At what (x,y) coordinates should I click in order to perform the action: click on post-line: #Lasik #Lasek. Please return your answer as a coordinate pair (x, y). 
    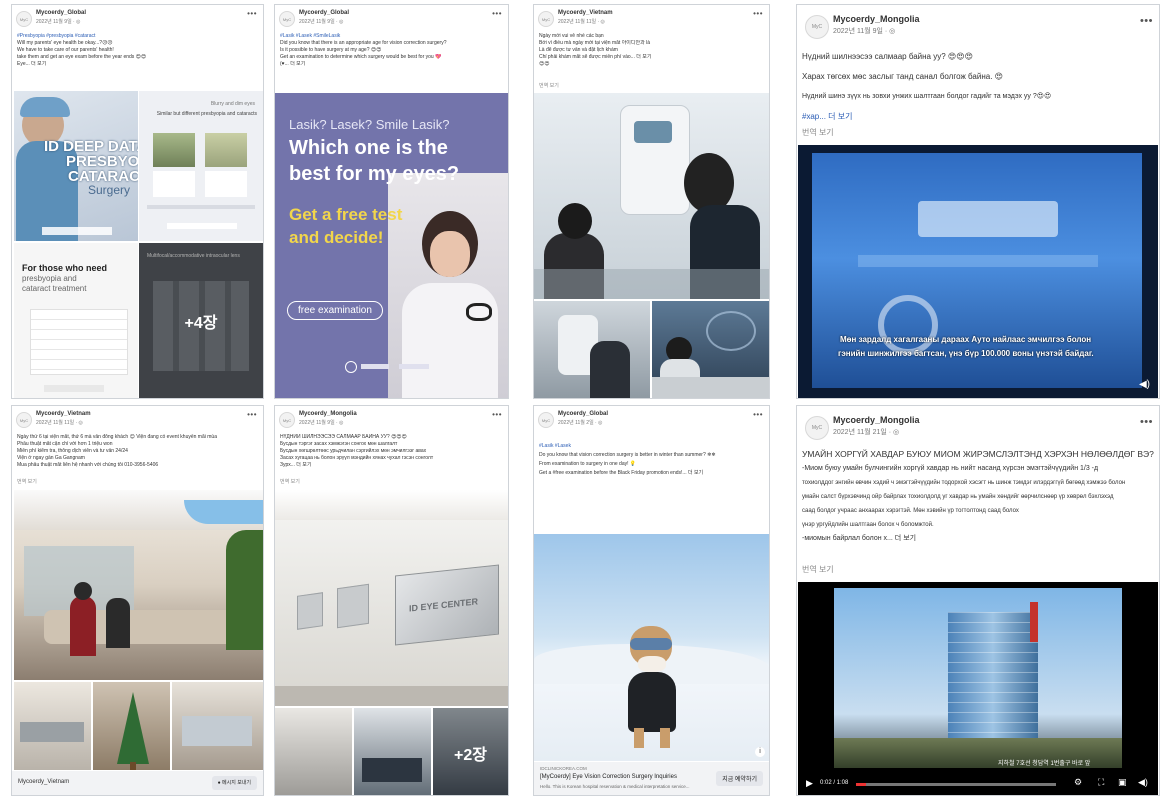
    Looking at the image, I should click on (651, 446).